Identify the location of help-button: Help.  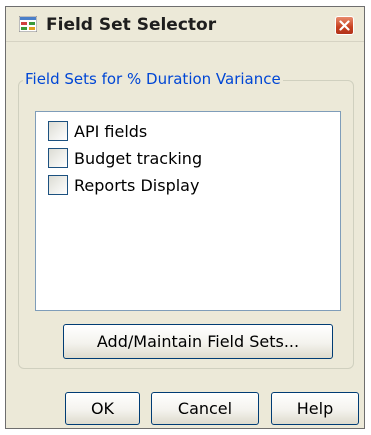
(315, 408).